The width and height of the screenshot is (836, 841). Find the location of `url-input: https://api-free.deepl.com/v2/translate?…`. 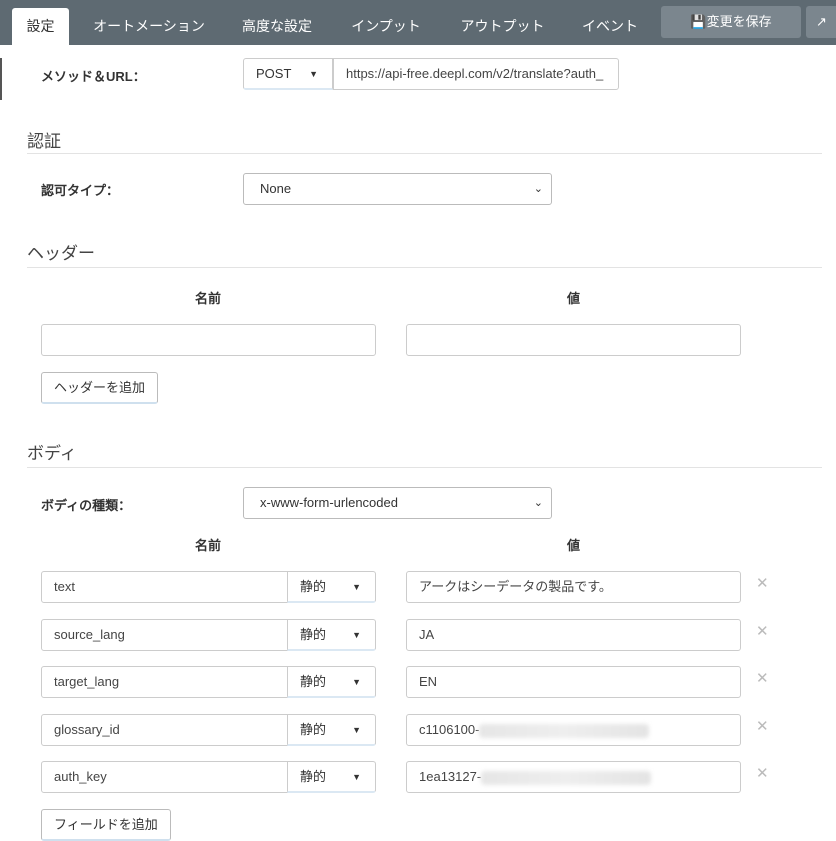

url-input: https://api-free.deepl.com/v2/translate?… is located at coordinates (476, 74).